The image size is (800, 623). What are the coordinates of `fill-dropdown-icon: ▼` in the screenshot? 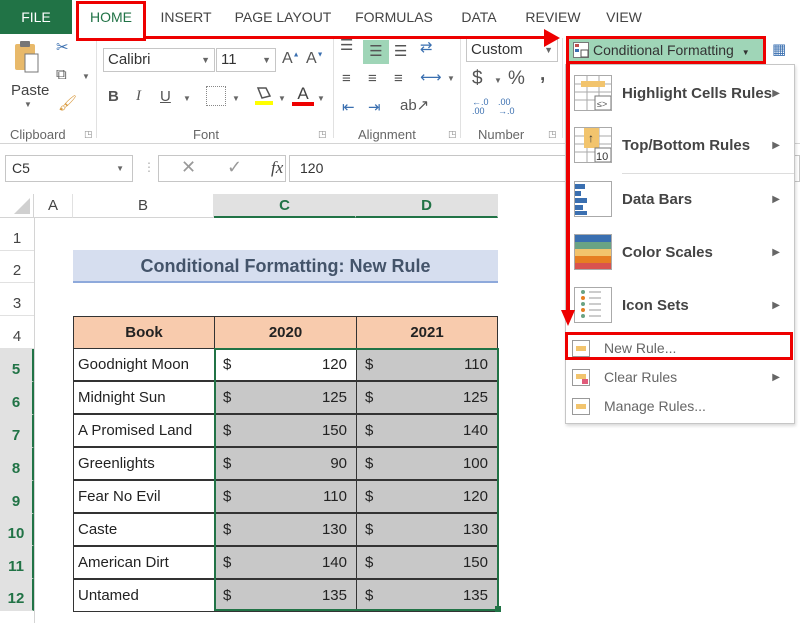 It's located at (282, 98).